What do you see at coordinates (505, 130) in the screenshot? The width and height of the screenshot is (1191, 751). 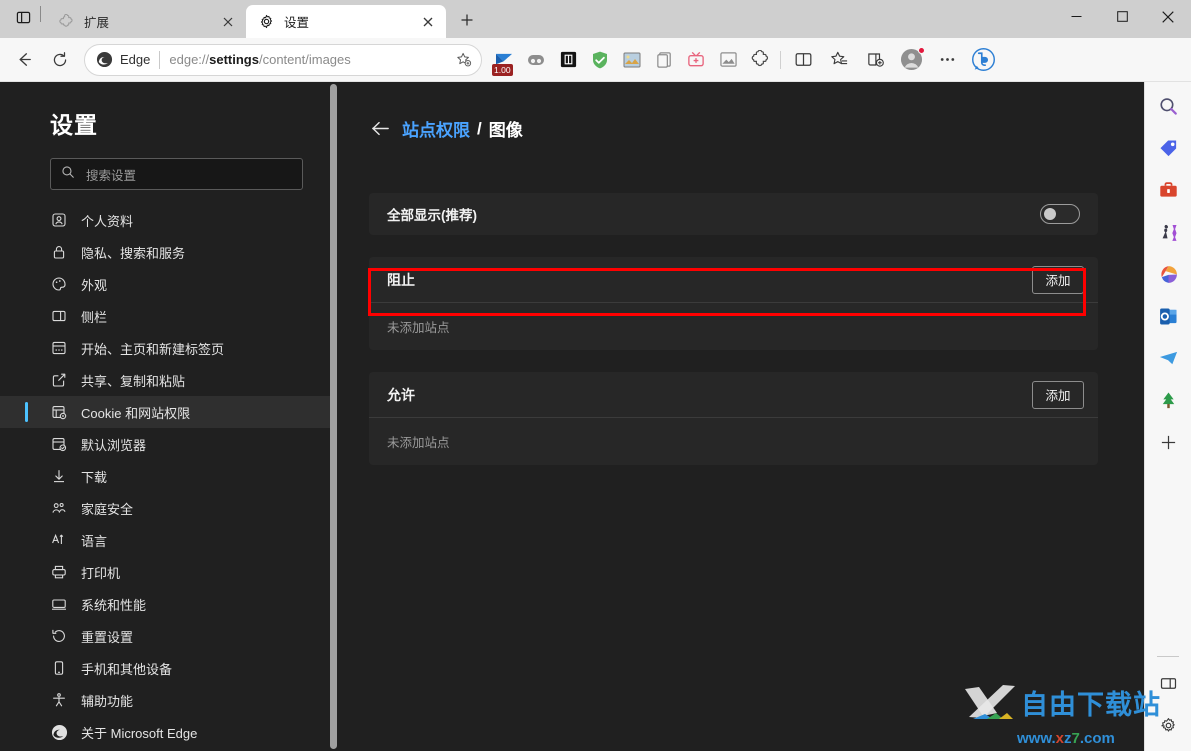 I see `breadcrumb-current: 图像` at bounding box center [505, 130].